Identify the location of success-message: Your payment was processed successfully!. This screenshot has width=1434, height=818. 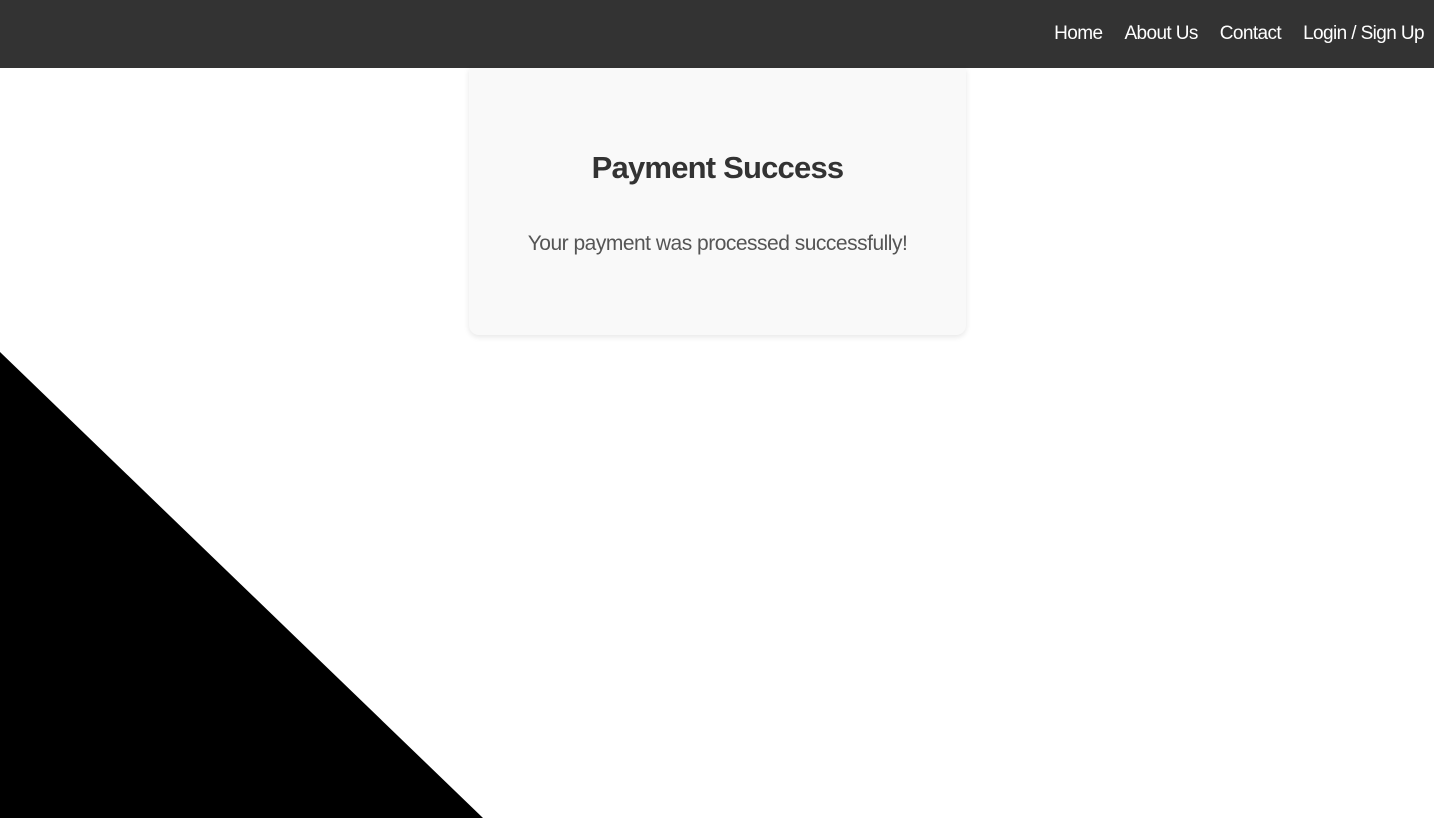
(717, 243).